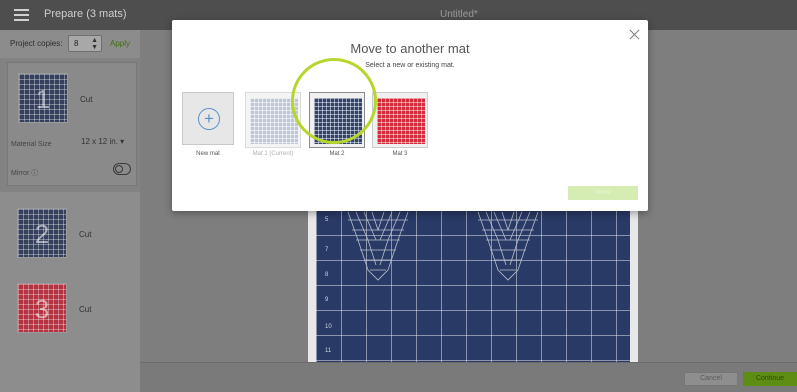 Image resolution: width=797 pixels, height=392 pixels. What do you see at coordinates (635, 35) in the screenshot?
I see `close-icon` at bounding box center [635, 35].